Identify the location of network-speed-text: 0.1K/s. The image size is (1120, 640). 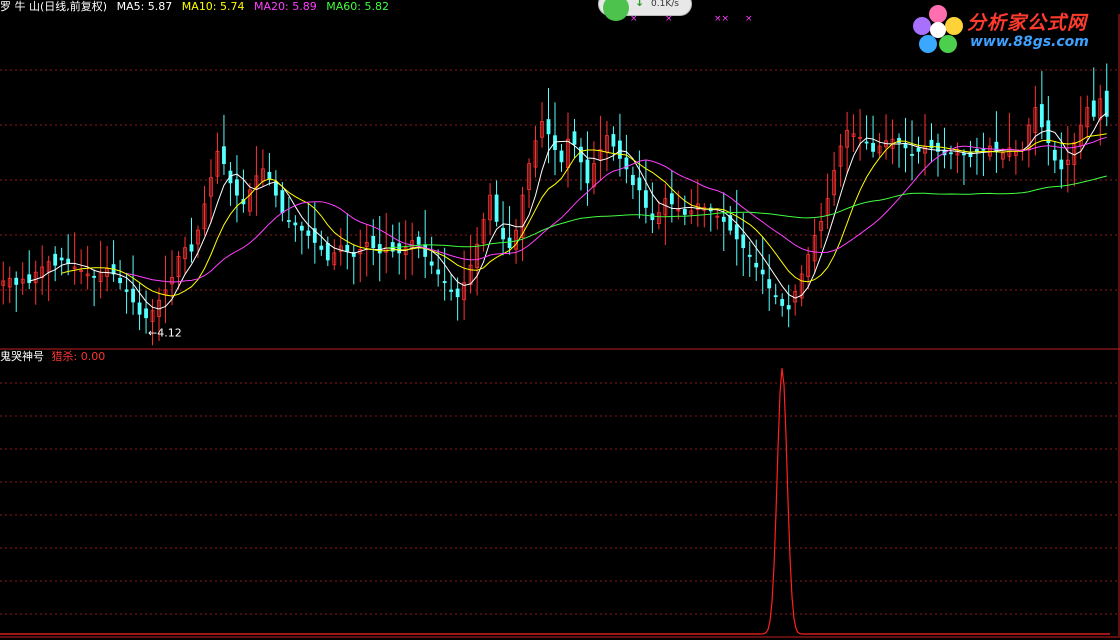
(665, 4).